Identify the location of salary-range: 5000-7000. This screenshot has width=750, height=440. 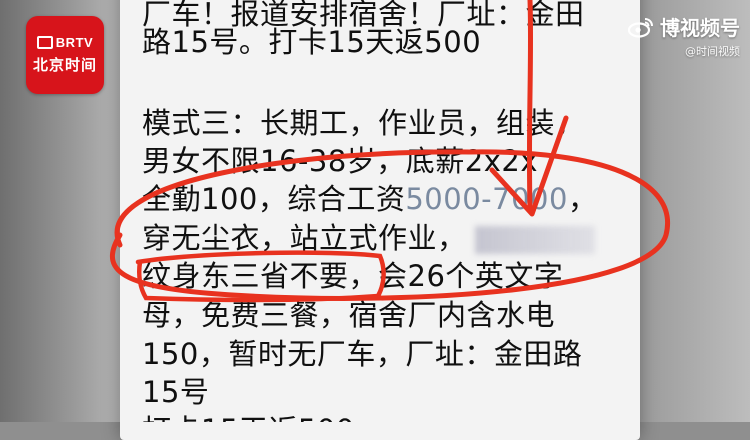
(486, 199).